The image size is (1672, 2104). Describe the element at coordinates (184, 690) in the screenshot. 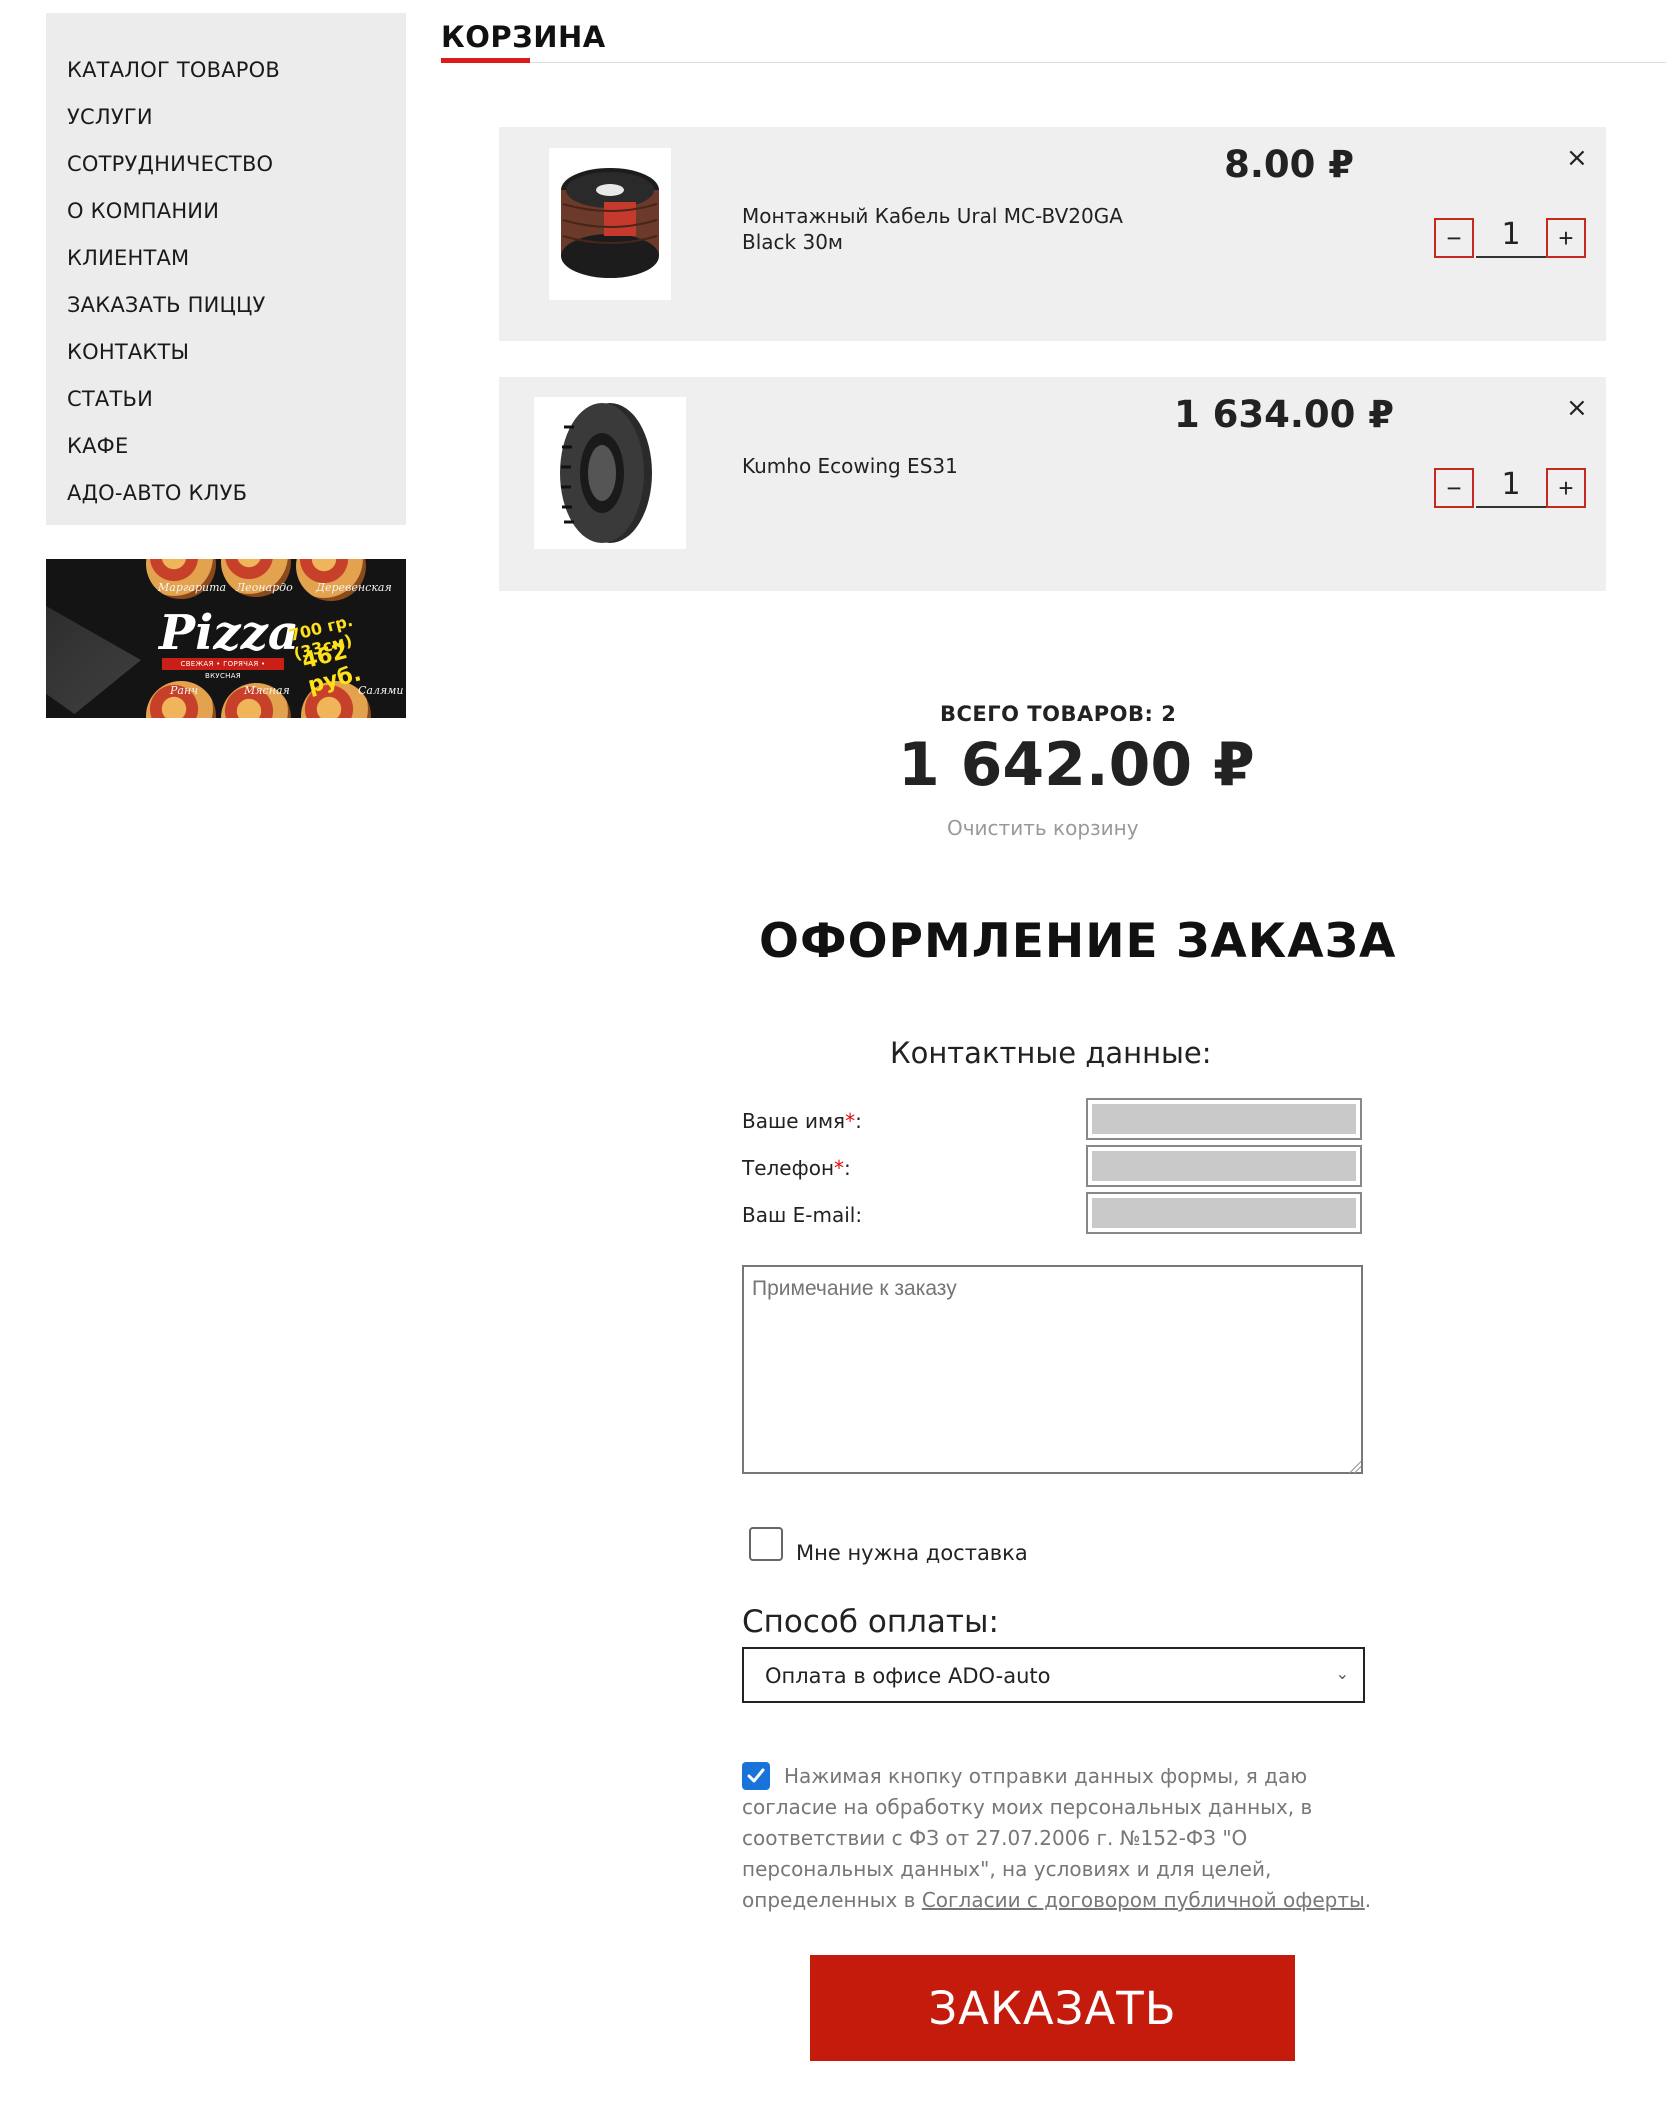

I see `pizza-name-label: Ранч` at that location.